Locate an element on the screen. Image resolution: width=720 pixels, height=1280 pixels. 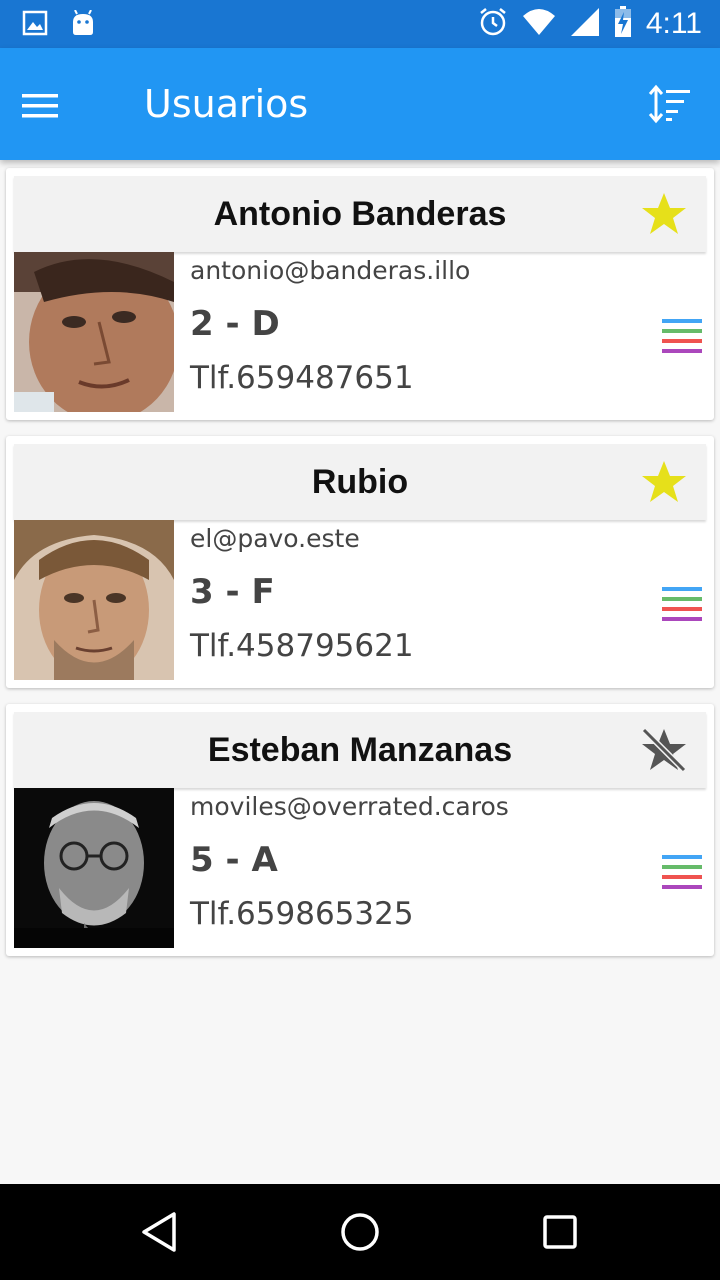
user-name: Esteban Manzanas is located at coordinates (360, 750).